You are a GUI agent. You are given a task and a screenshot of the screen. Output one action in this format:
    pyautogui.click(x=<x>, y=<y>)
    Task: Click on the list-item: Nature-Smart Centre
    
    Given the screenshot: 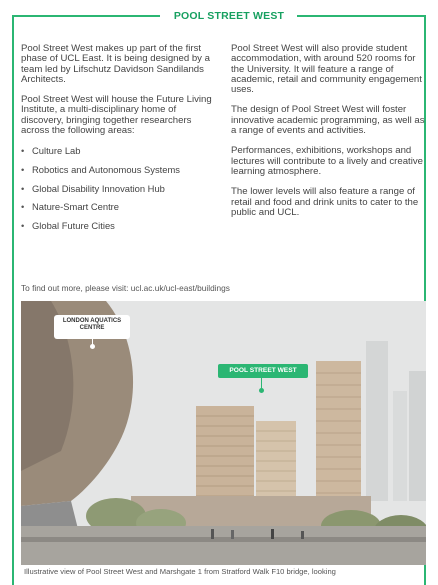 What is the action you would take?
    pyautogui.click(x=119, y=207)
    